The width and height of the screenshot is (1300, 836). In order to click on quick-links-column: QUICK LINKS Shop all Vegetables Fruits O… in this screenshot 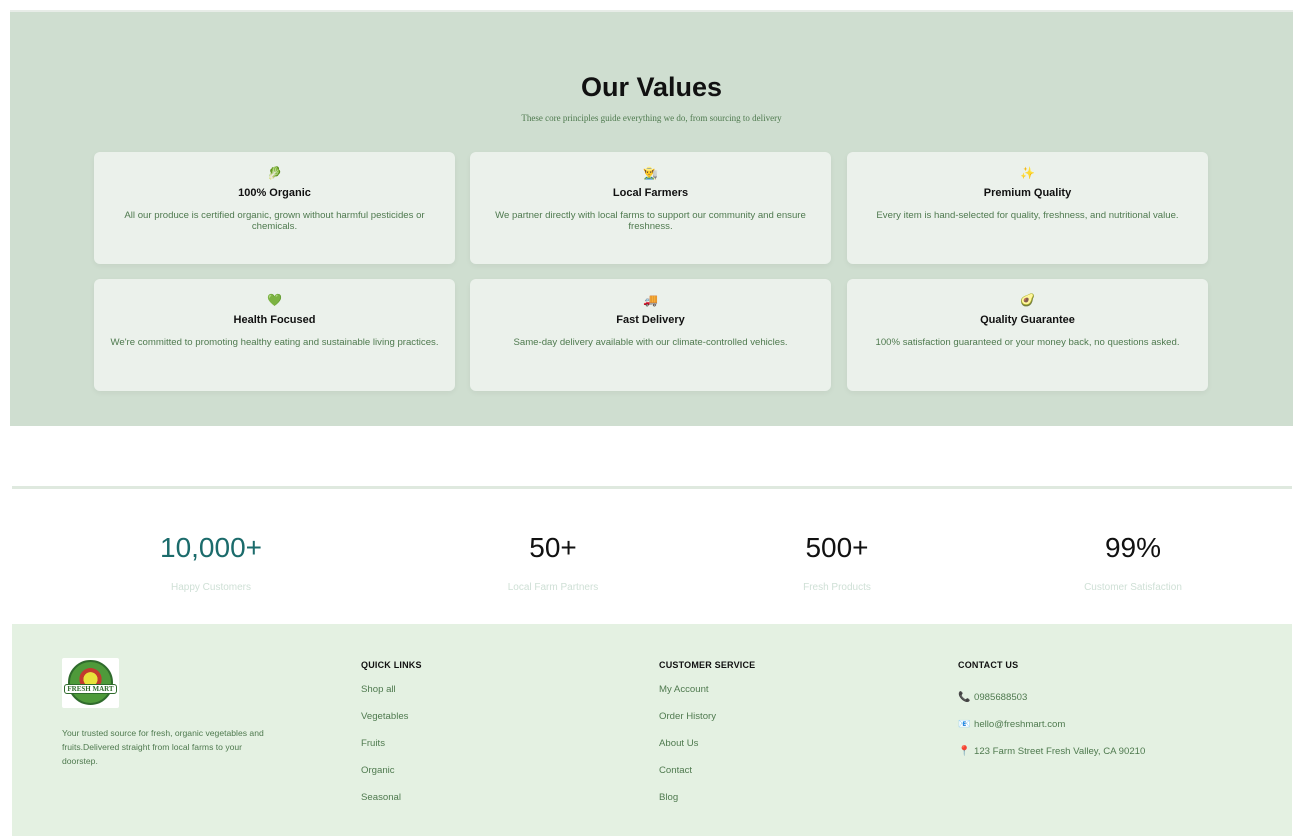, I will do `click(391, 739)`.